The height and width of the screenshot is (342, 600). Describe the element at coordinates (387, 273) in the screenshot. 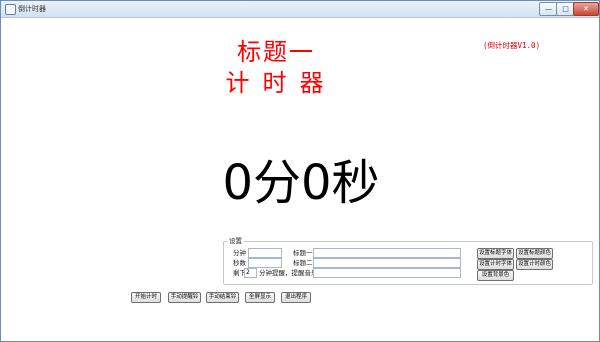

I see `reminder-music-input` at that location.